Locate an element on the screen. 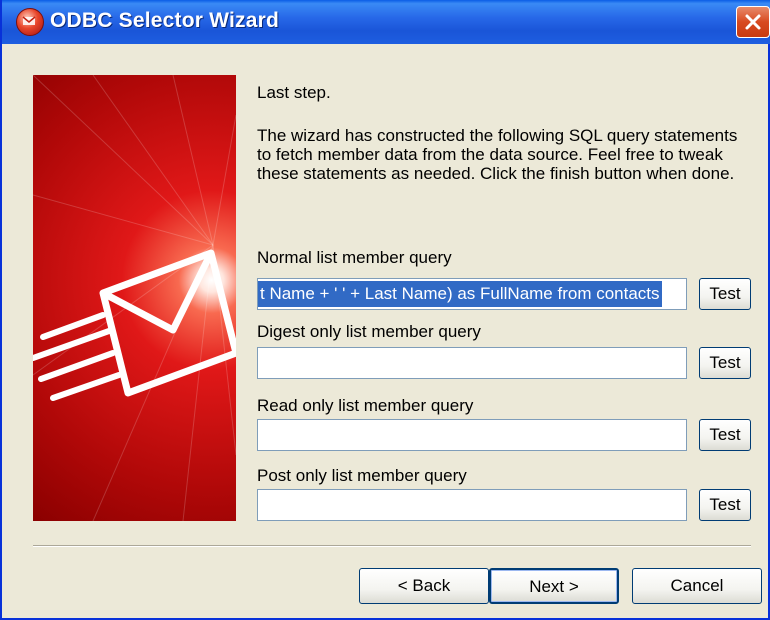 The height and width of the screenshot is (620, 770). step-heading: Last step. is located at coordinates (294, 92).